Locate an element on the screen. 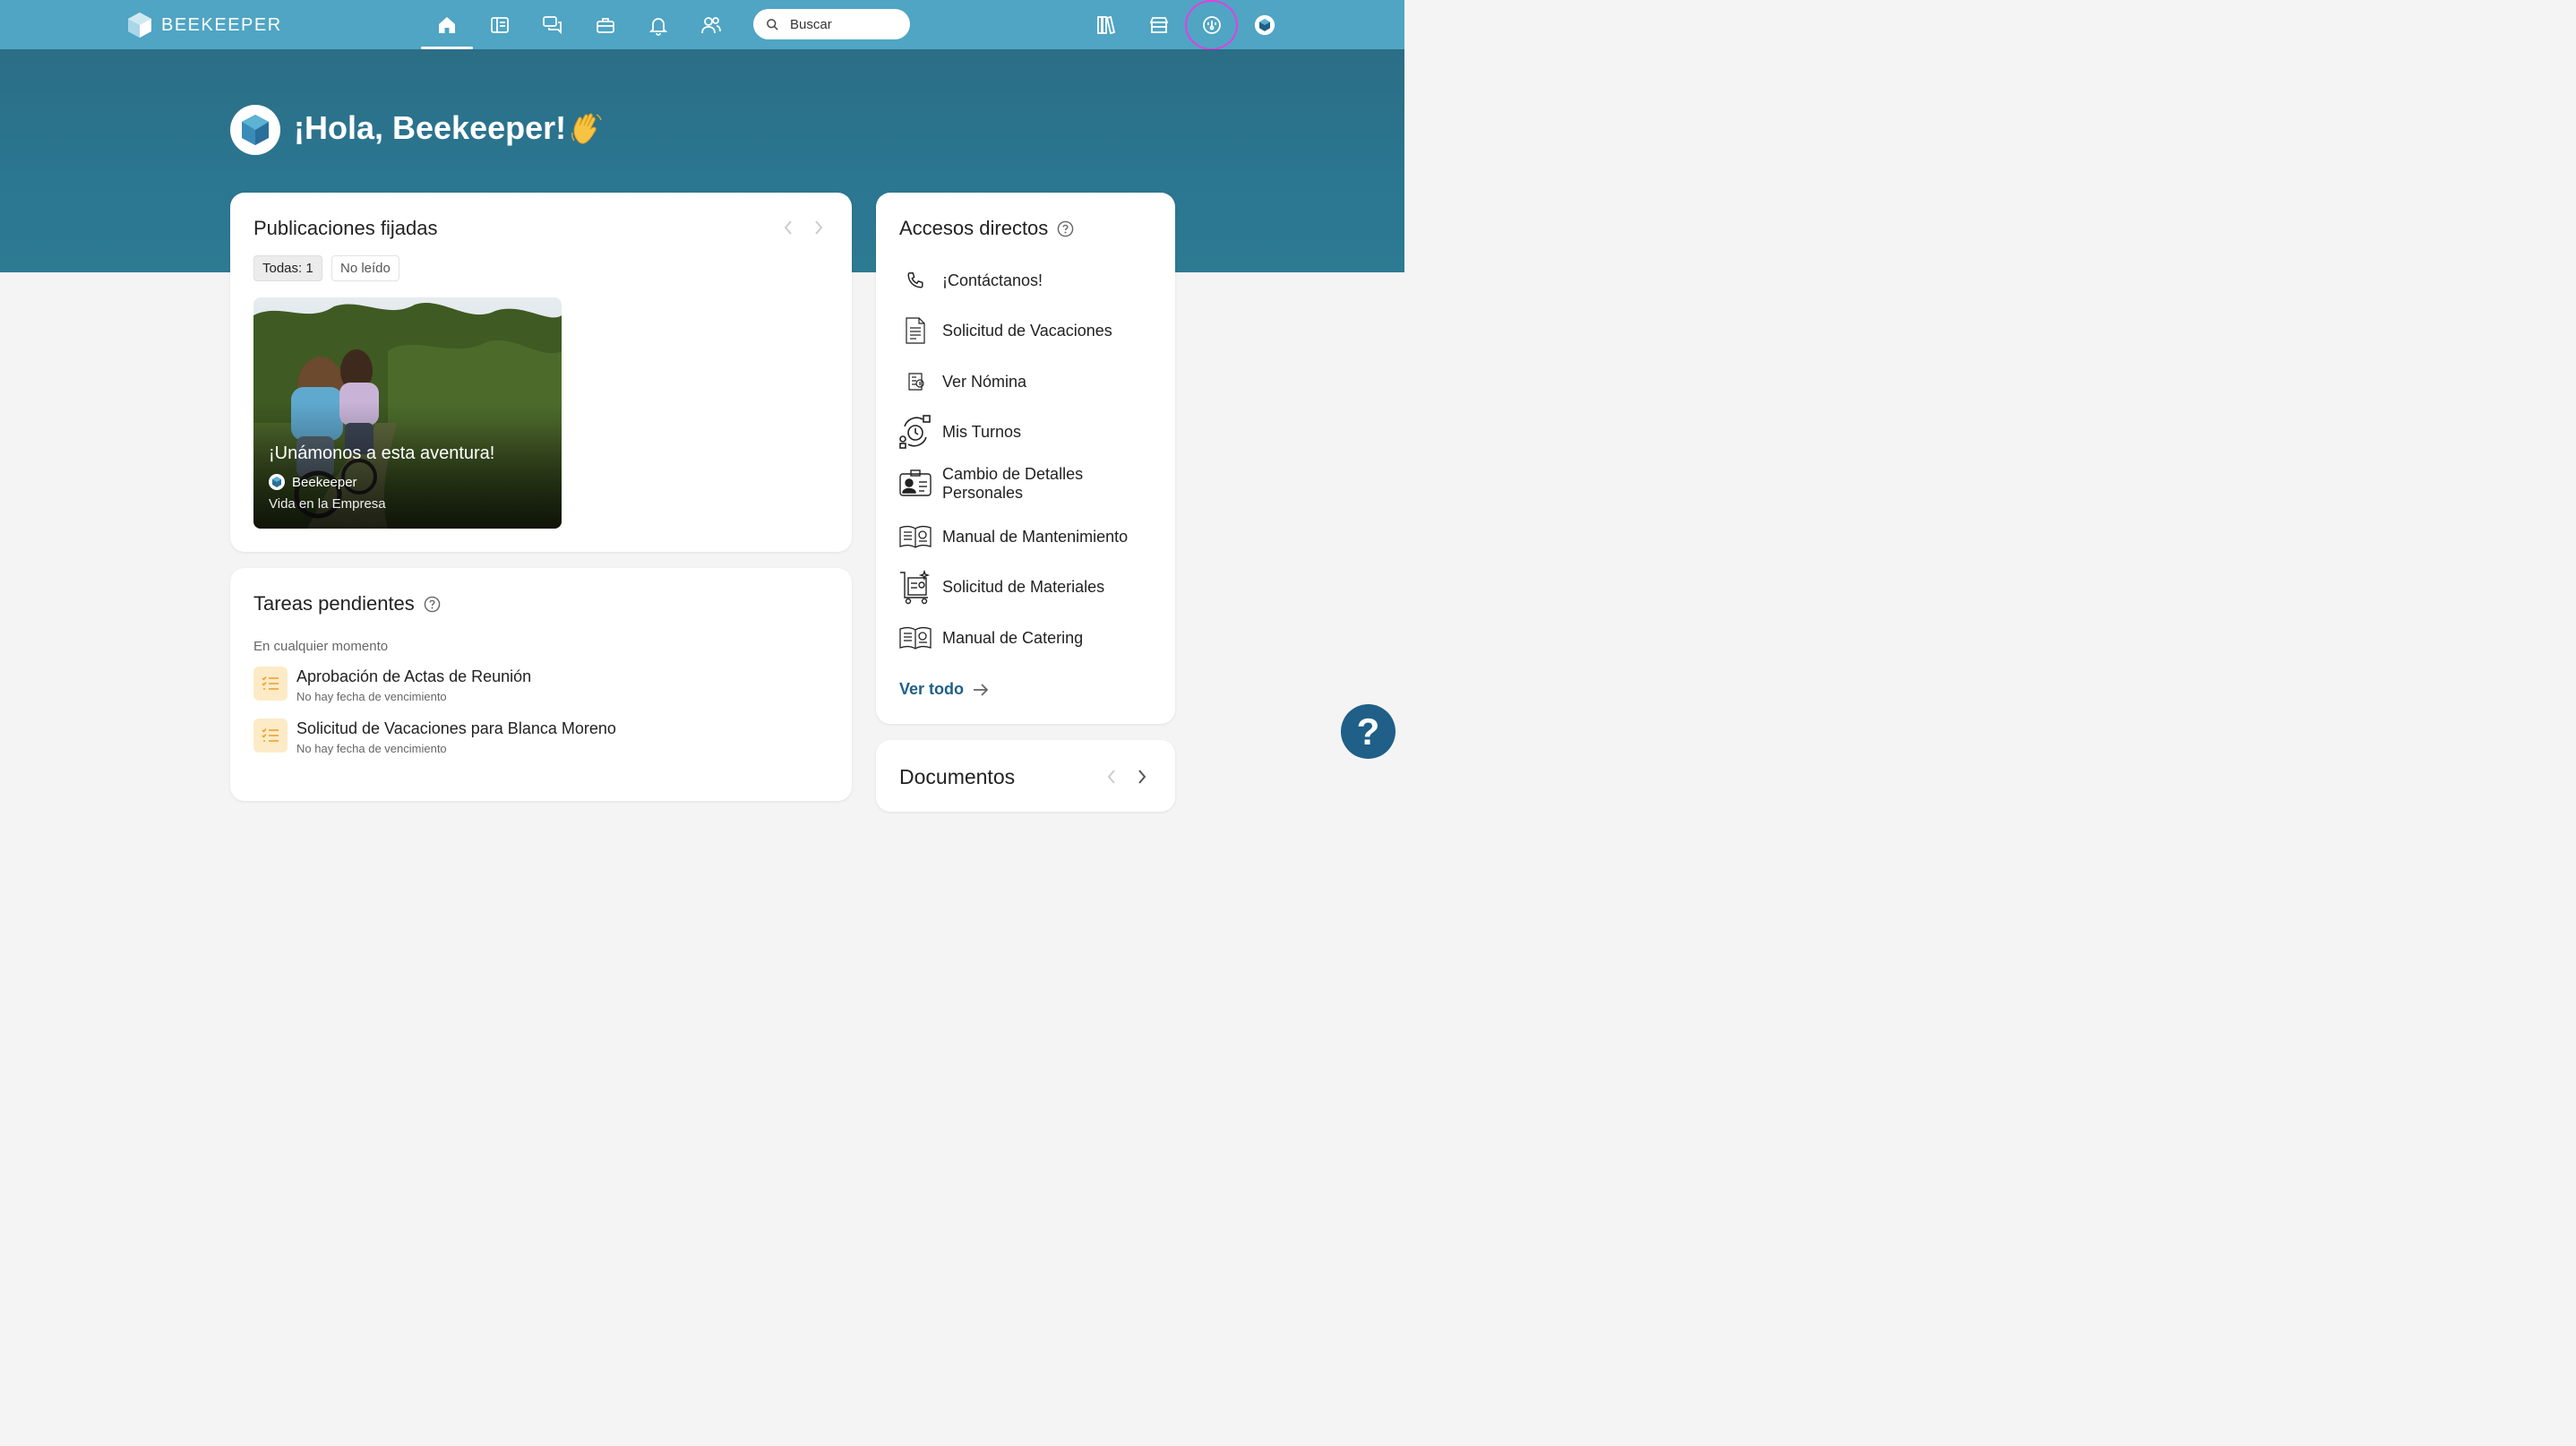  shortcut-label: ¡Contáctanos! is located at coordinates (992, 280).